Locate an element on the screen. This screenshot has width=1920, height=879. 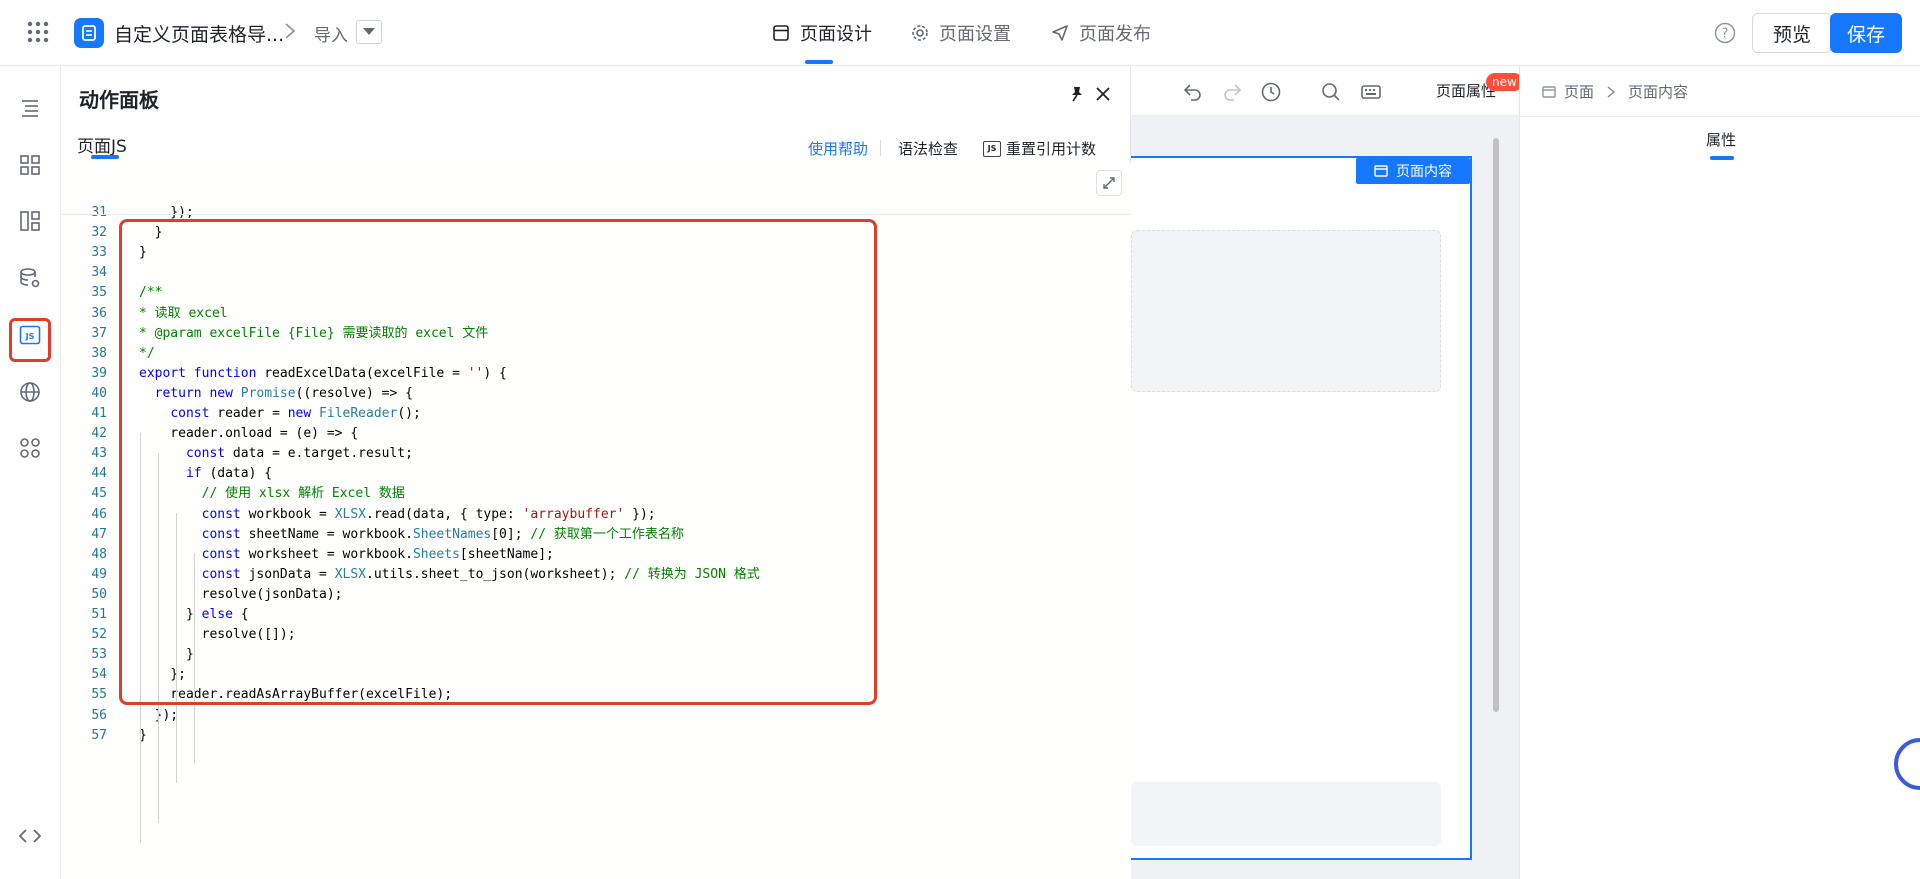
code-text: const reader = new FileReader(); is located at coordinates (295, 413).